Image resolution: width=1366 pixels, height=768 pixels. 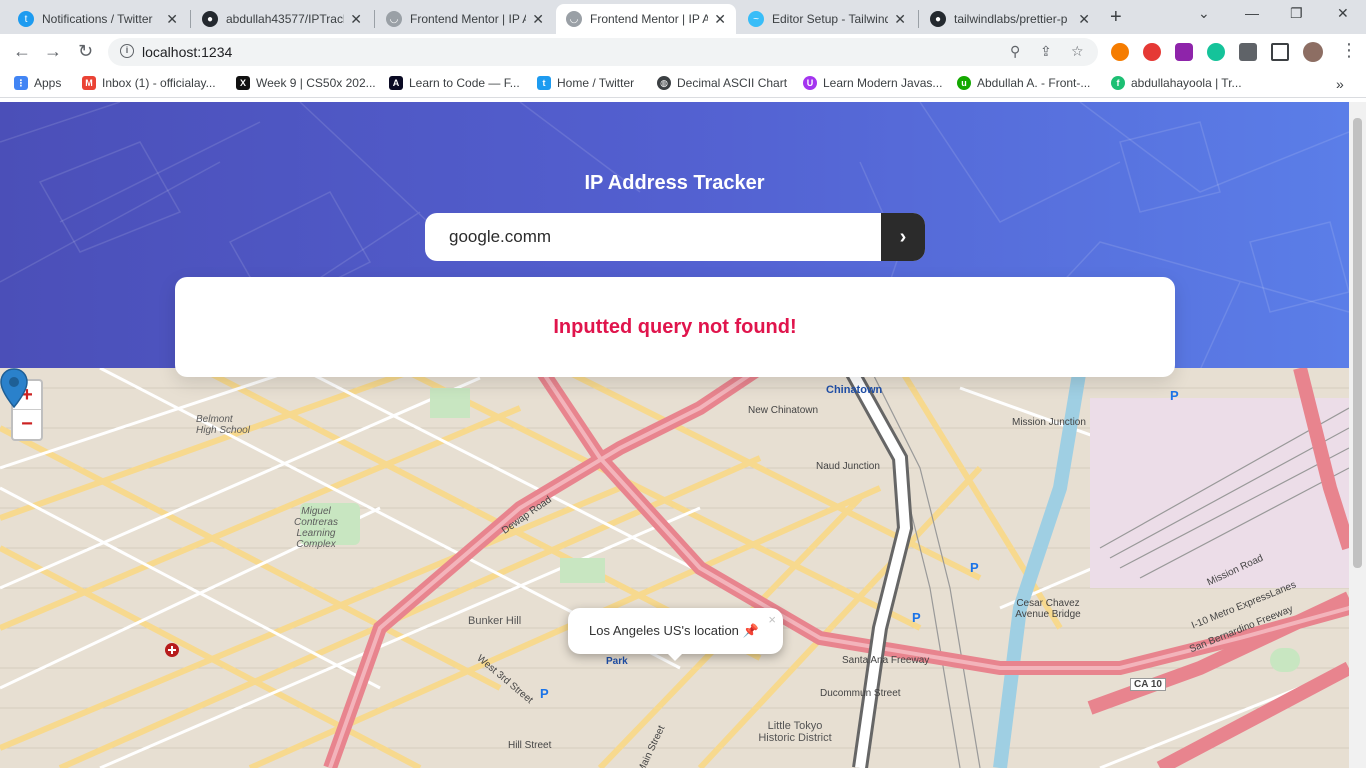 I want to click on browser-tab-active: ◡ Frontend Mentor | IP A ✕, so click(x=646, y=19).